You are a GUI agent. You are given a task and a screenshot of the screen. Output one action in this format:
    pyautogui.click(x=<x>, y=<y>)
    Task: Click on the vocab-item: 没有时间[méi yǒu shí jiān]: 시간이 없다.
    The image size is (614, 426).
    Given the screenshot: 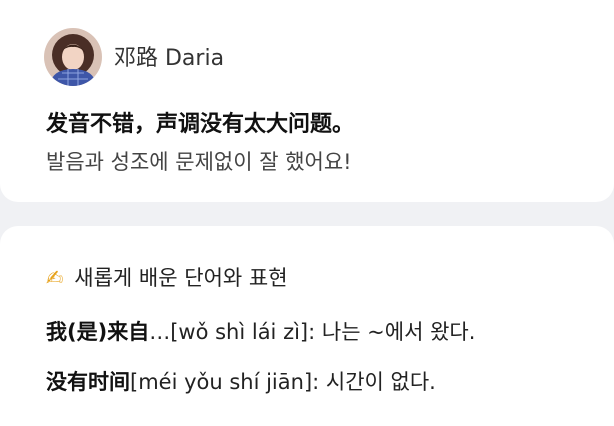 What is the action you would take?
    pyautogui.click(x=241, y=381)
    